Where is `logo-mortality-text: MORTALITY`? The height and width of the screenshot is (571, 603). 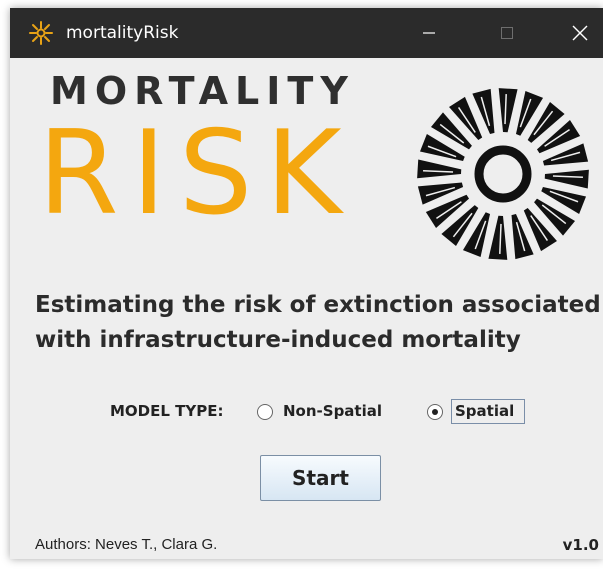 logo-mortality-text: MORTALITY is located at coordinates (202, 91).